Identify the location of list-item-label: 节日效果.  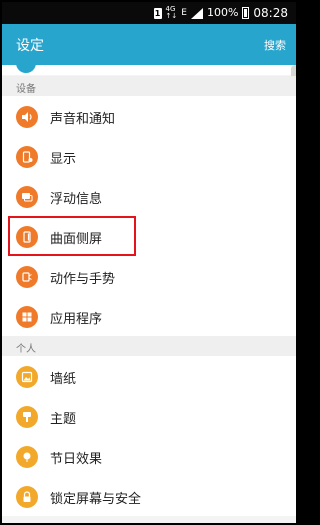
(76, 459).